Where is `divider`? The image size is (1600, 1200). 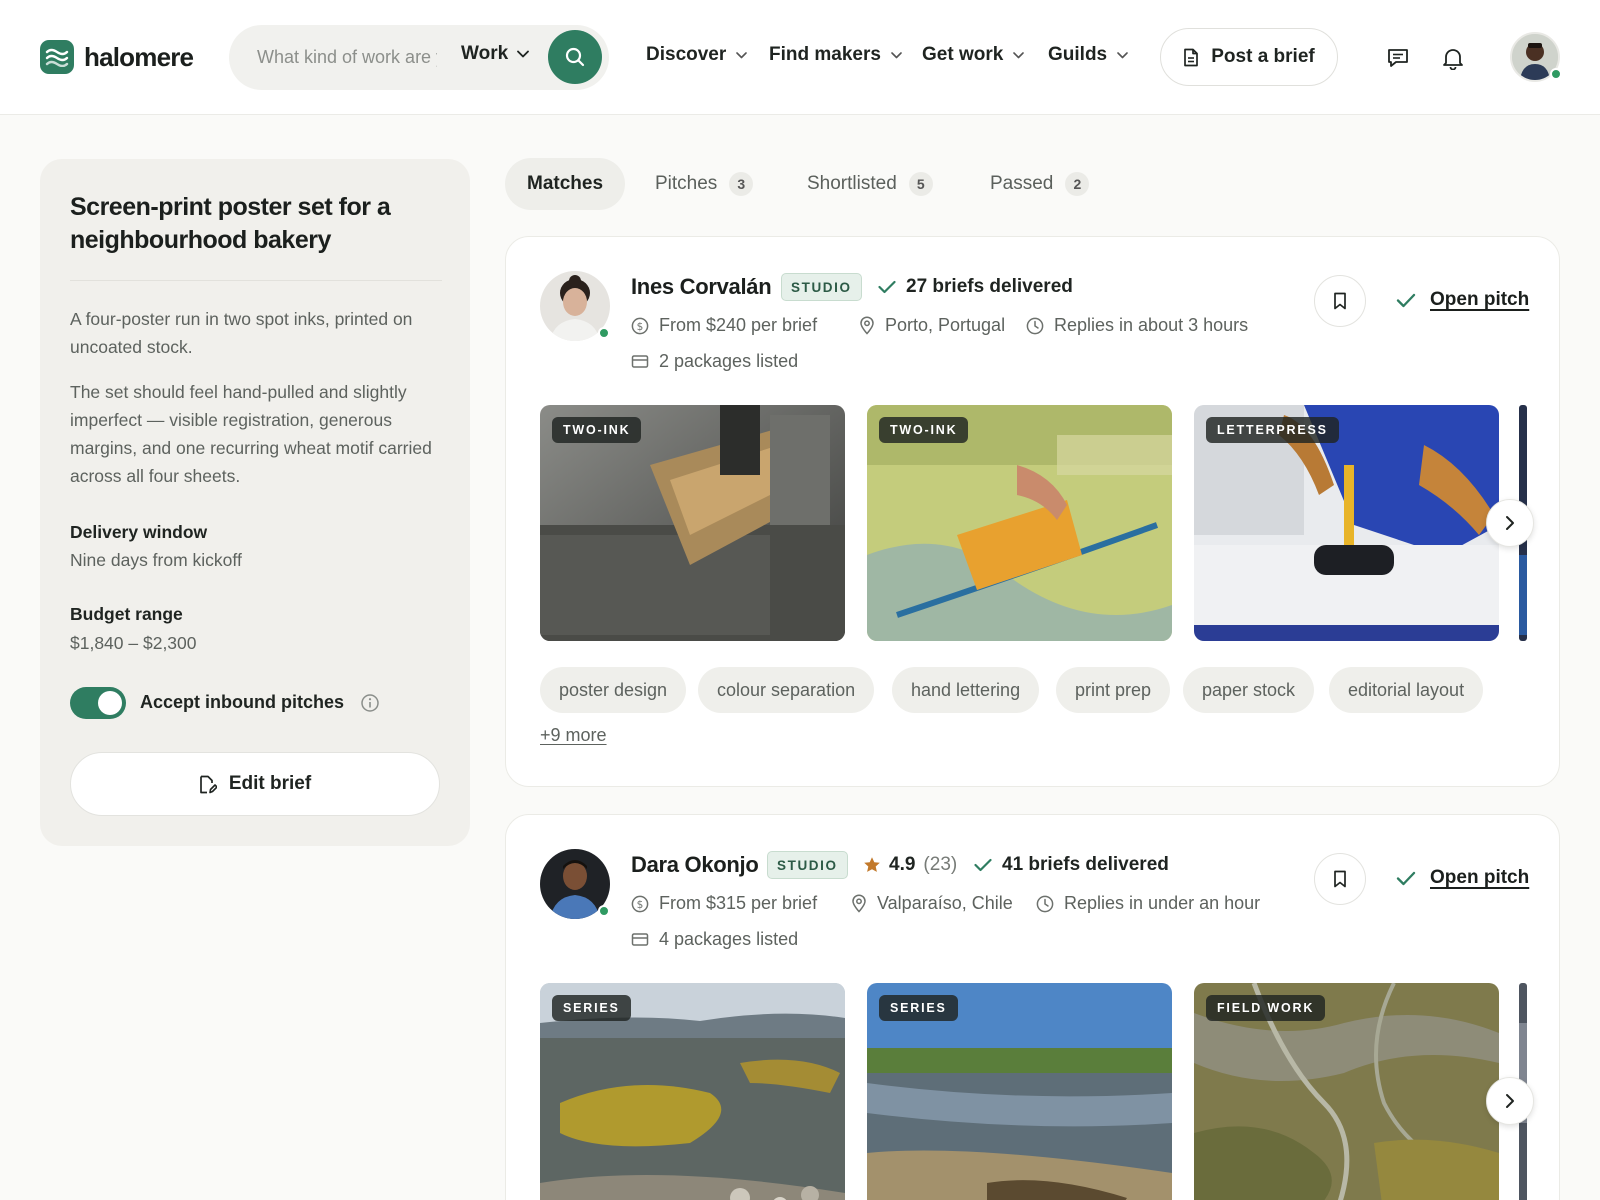
divider is located at coordinates (256, 280).